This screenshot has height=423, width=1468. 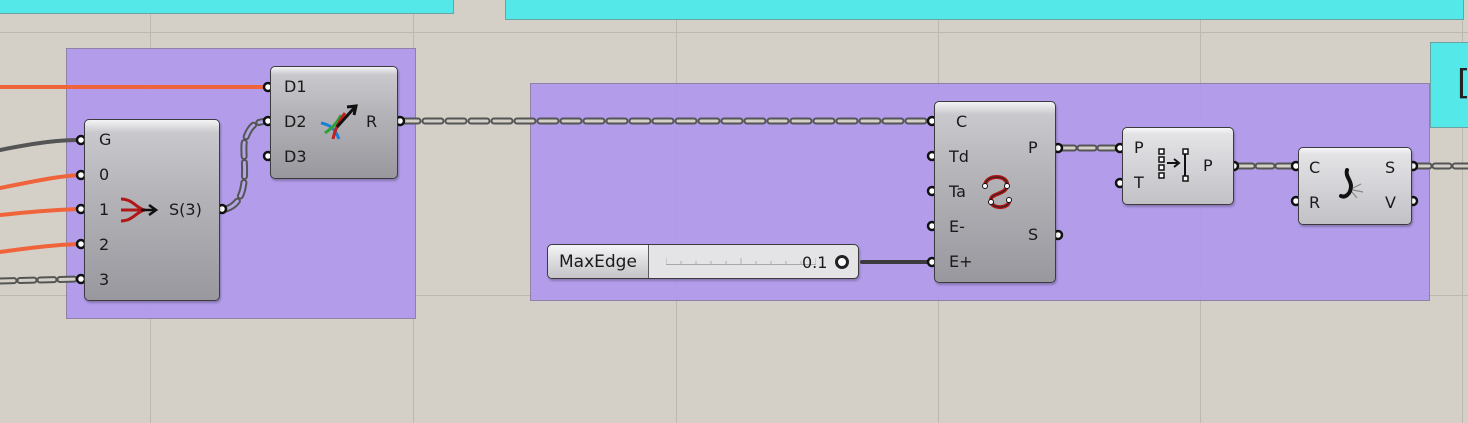 I want to click on entwine-input-d3: D3, so click(x=295, y=157).